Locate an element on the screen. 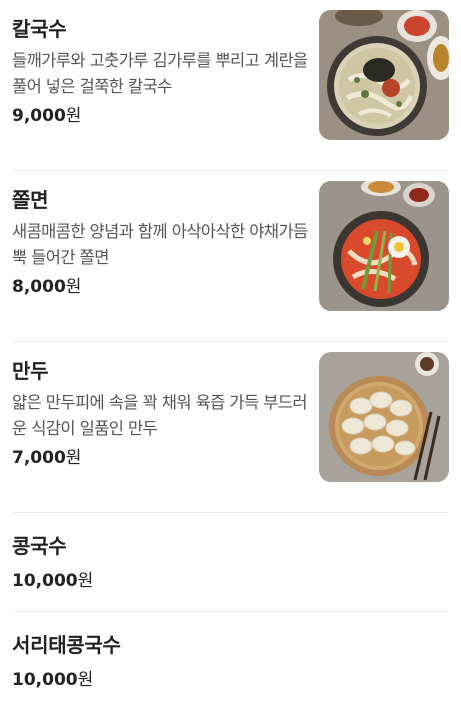 The width and height of the screenshot is (461, 711). kalguksu-photo-illustration is located at coordinates (384, 75).